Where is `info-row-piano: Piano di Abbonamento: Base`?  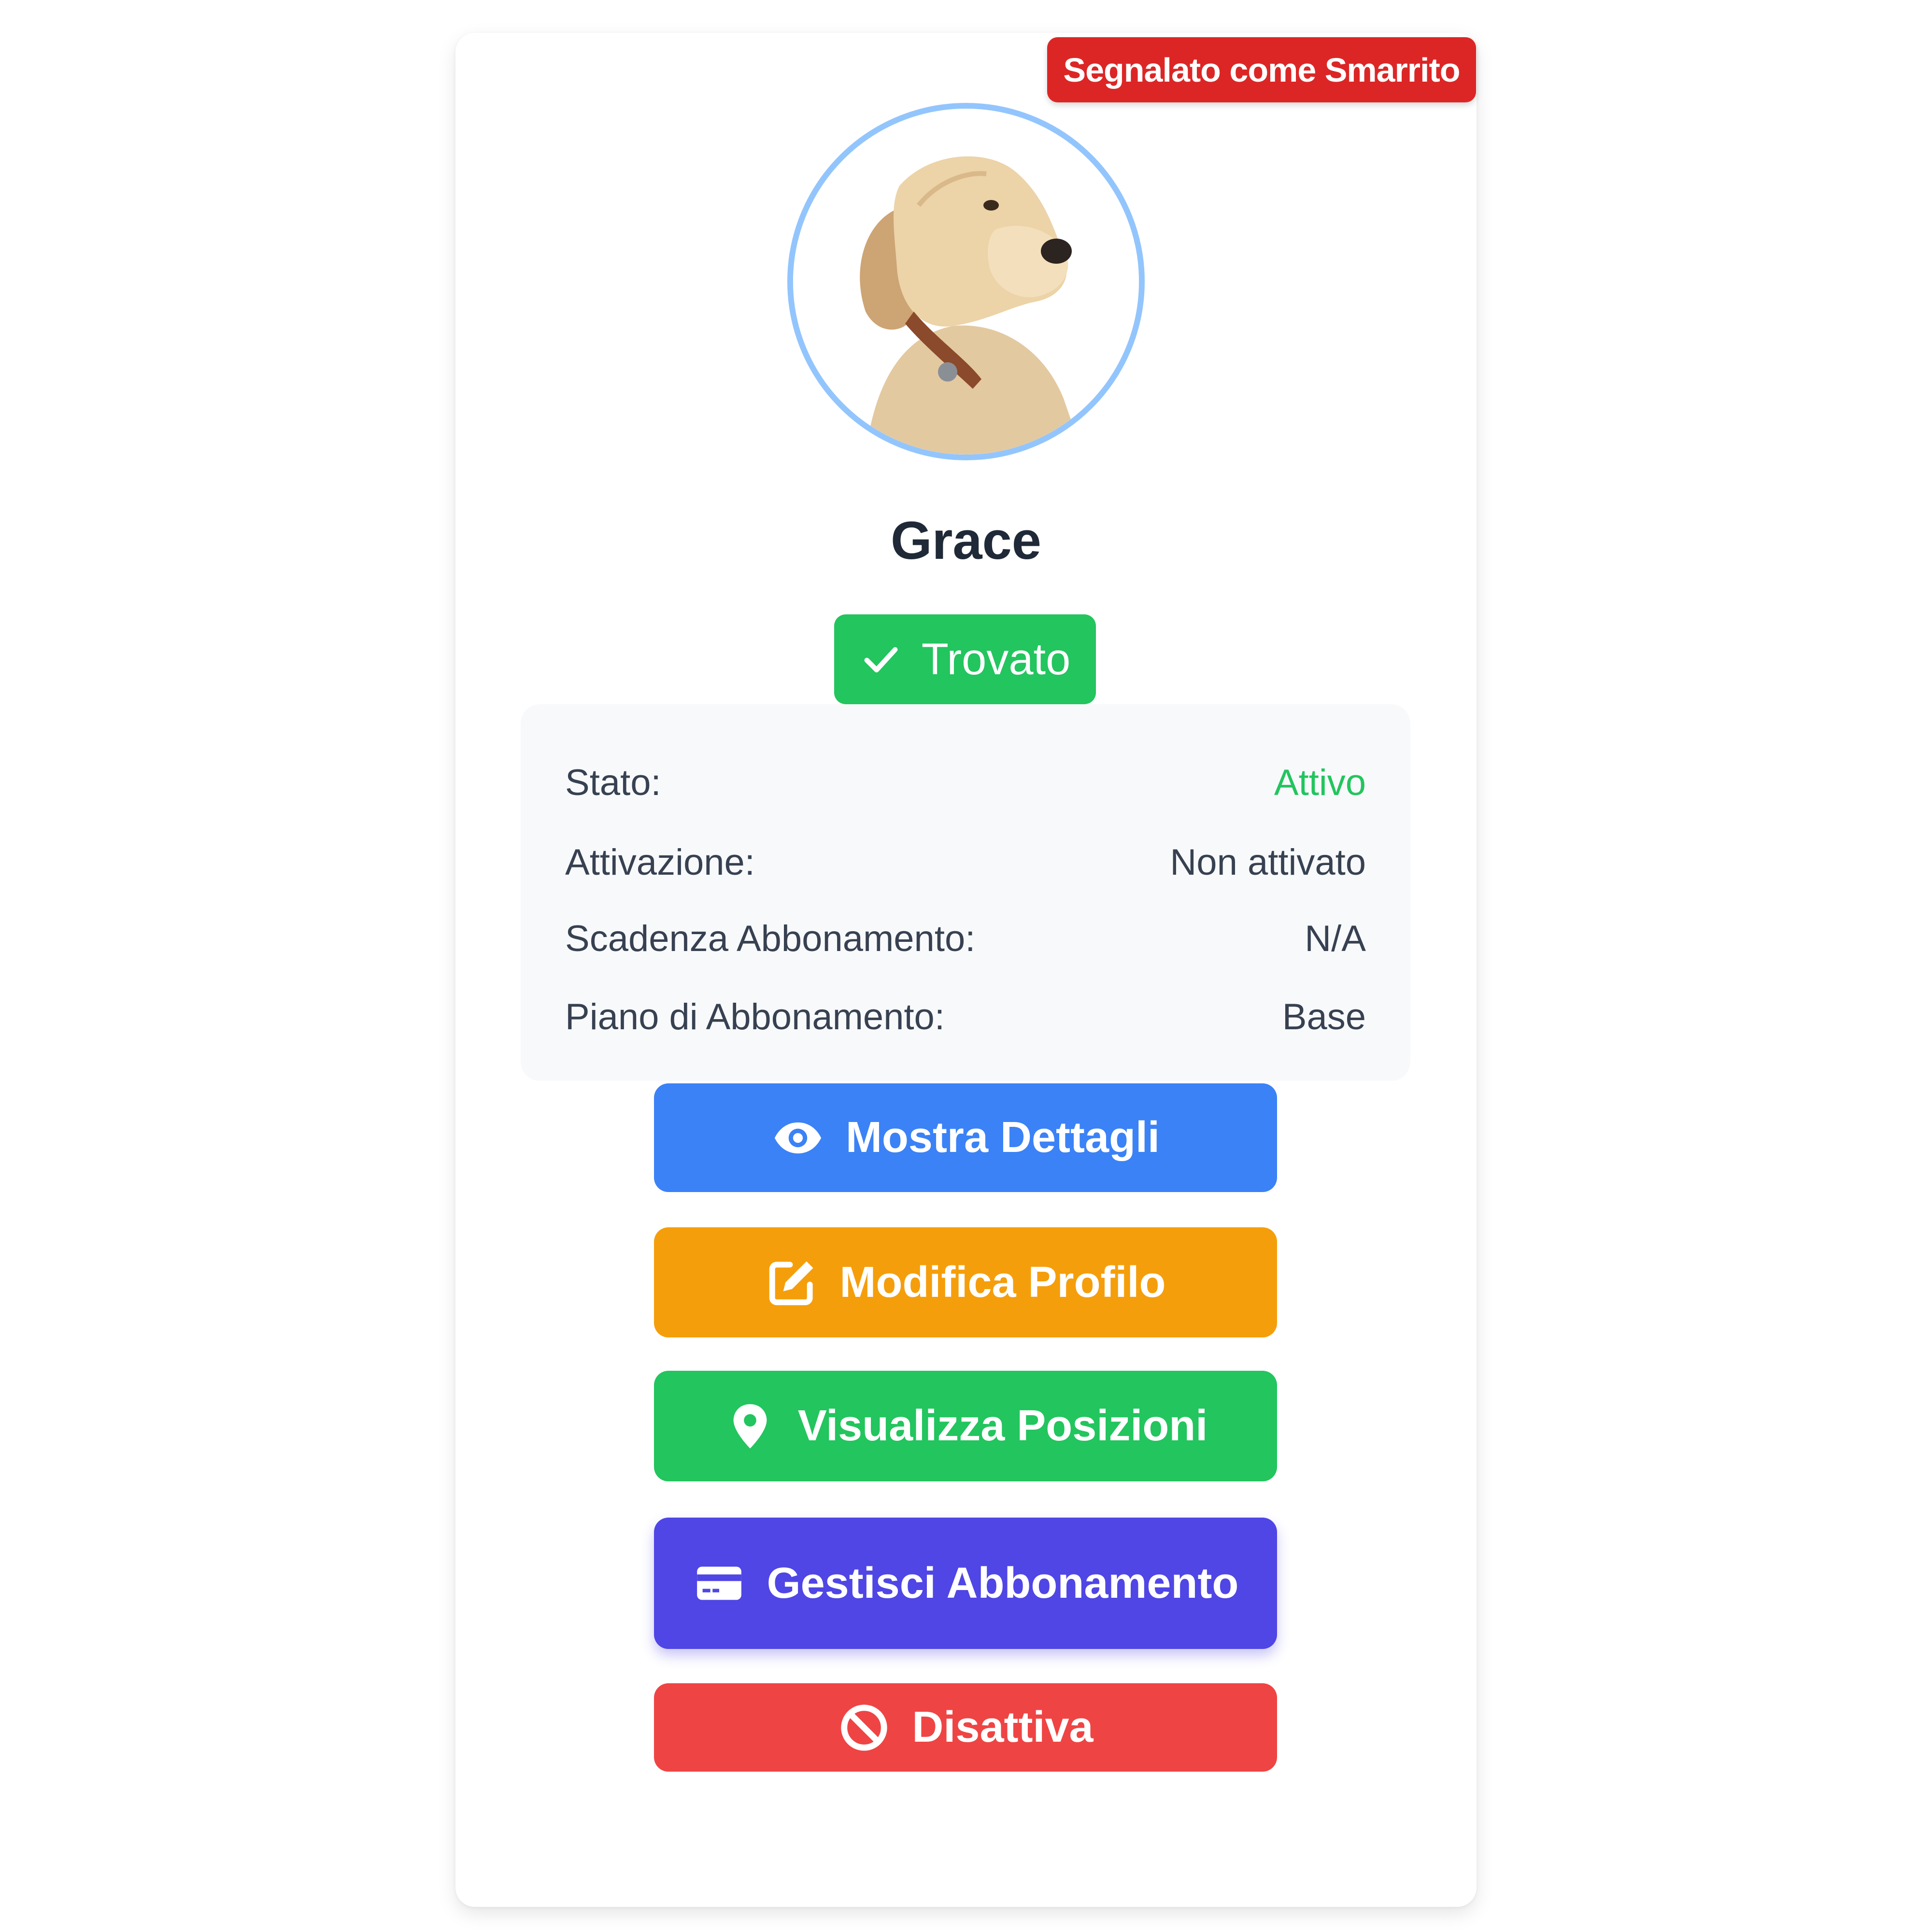 info-row-piano: Piano di Abbonamento: Base is located at coordinates (965, 1017).